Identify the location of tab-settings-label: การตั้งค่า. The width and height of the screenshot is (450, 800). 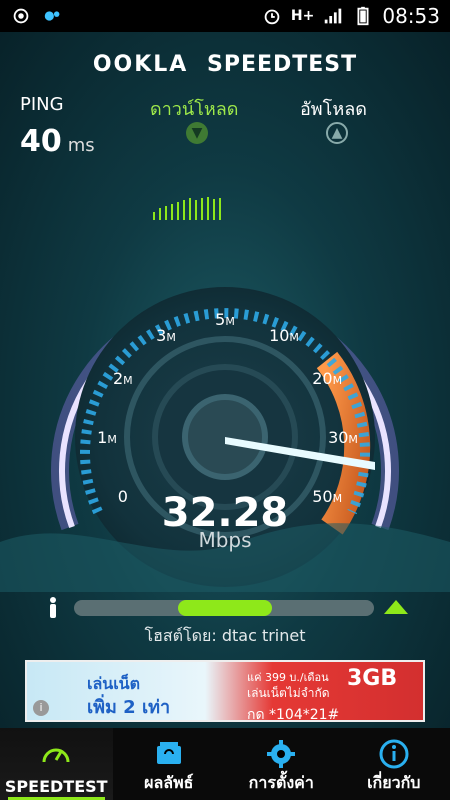
(281, 782).